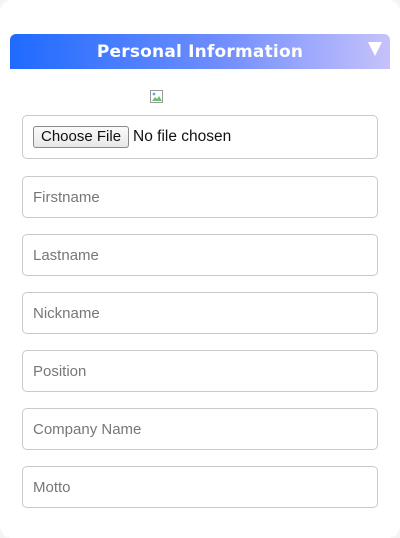 The width and height of the screenshot is (400, 538). I want to click on position-input, so click(200, 371).